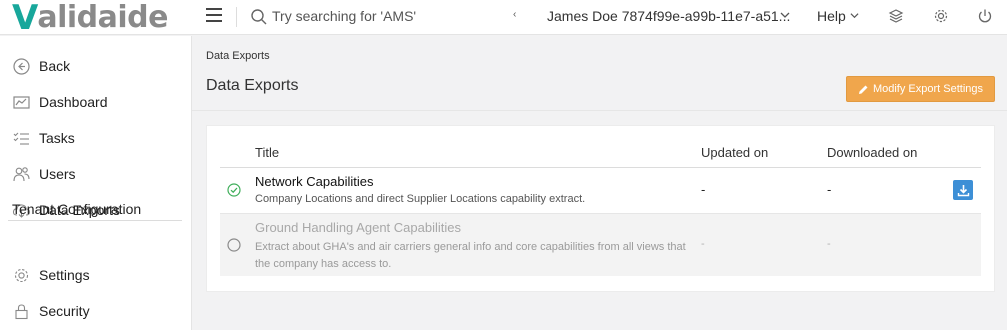 The width and height of the screenshot is (1007, 330). Describe the element at coordinates (25, 19) in the screenshot. I see `logo-initial: V` at that location.